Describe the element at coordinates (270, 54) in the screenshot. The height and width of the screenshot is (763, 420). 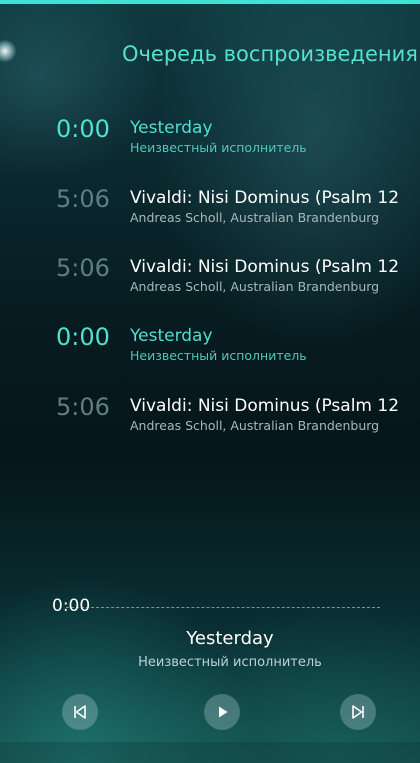
I see `page-title: Очередь воспроизведения` at that location.